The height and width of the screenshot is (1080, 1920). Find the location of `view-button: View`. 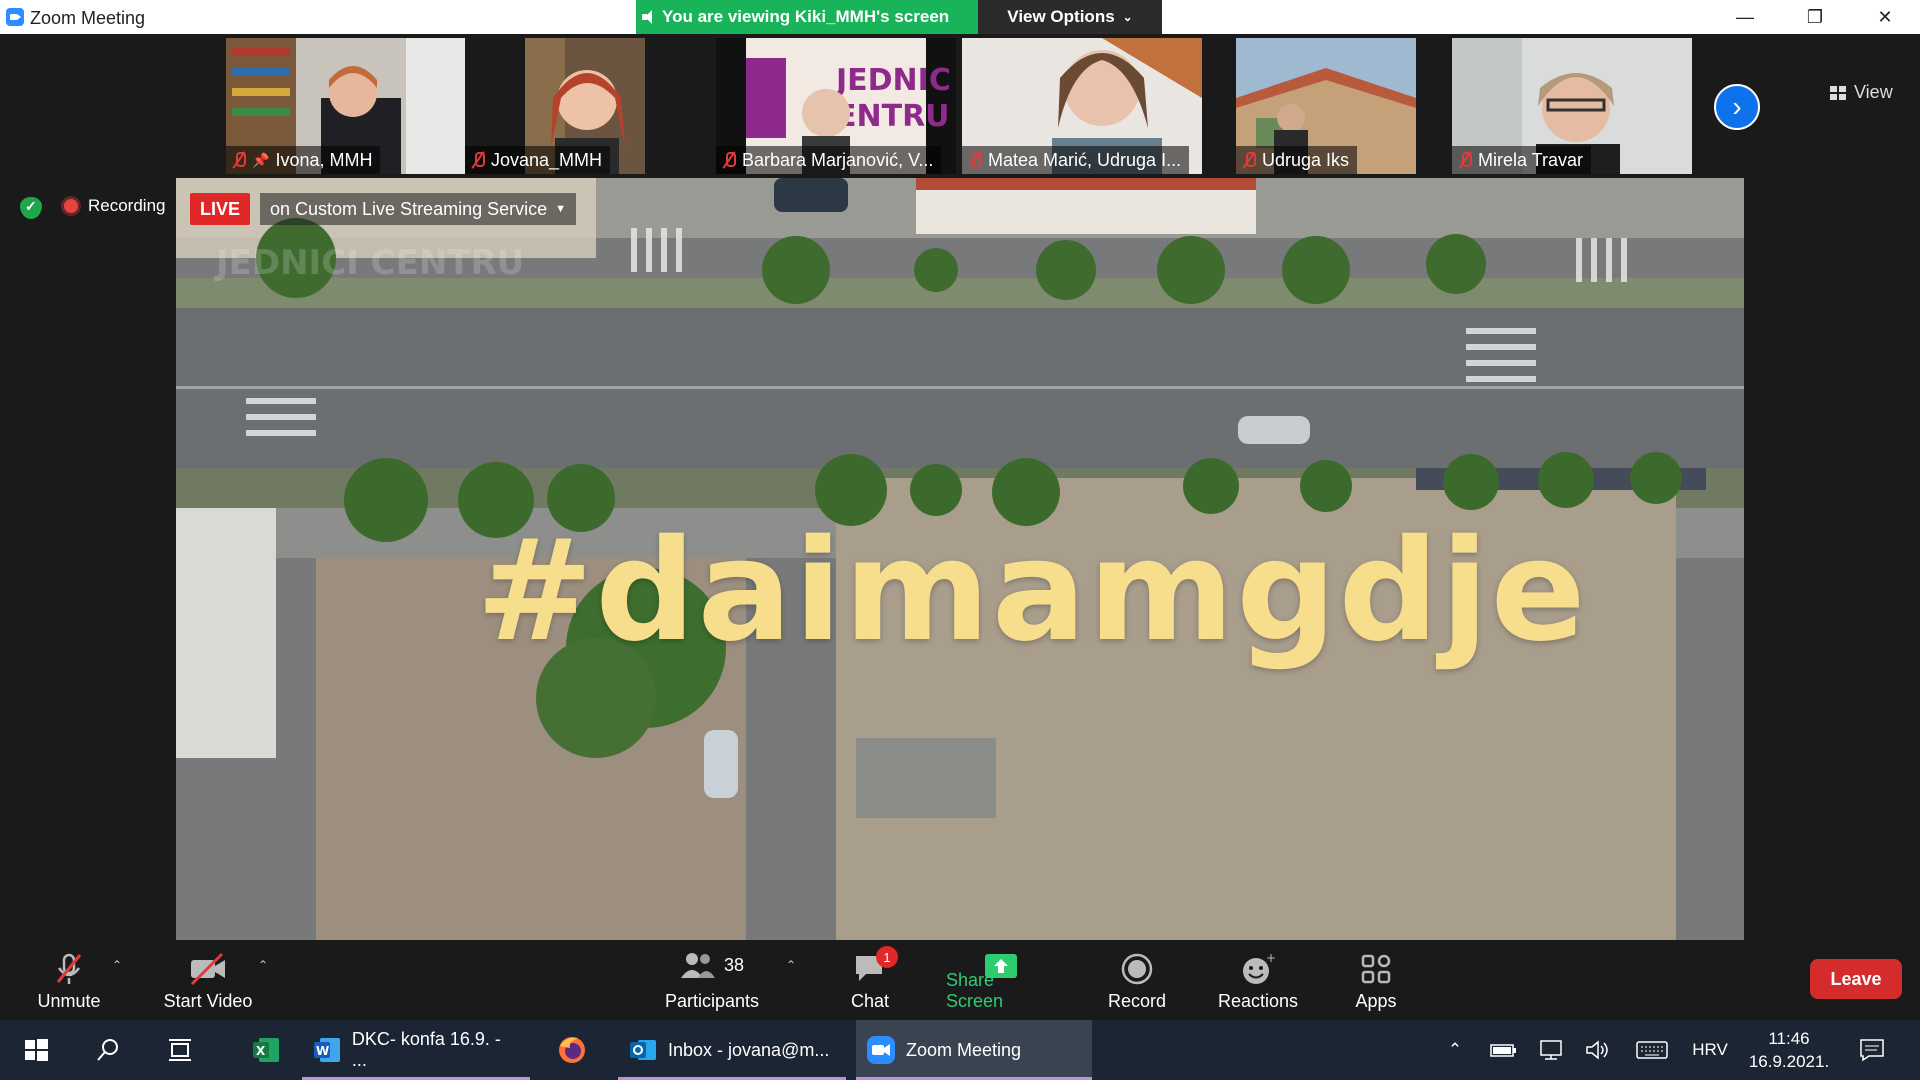

view-button: View is located at coordinates (1861, 92).